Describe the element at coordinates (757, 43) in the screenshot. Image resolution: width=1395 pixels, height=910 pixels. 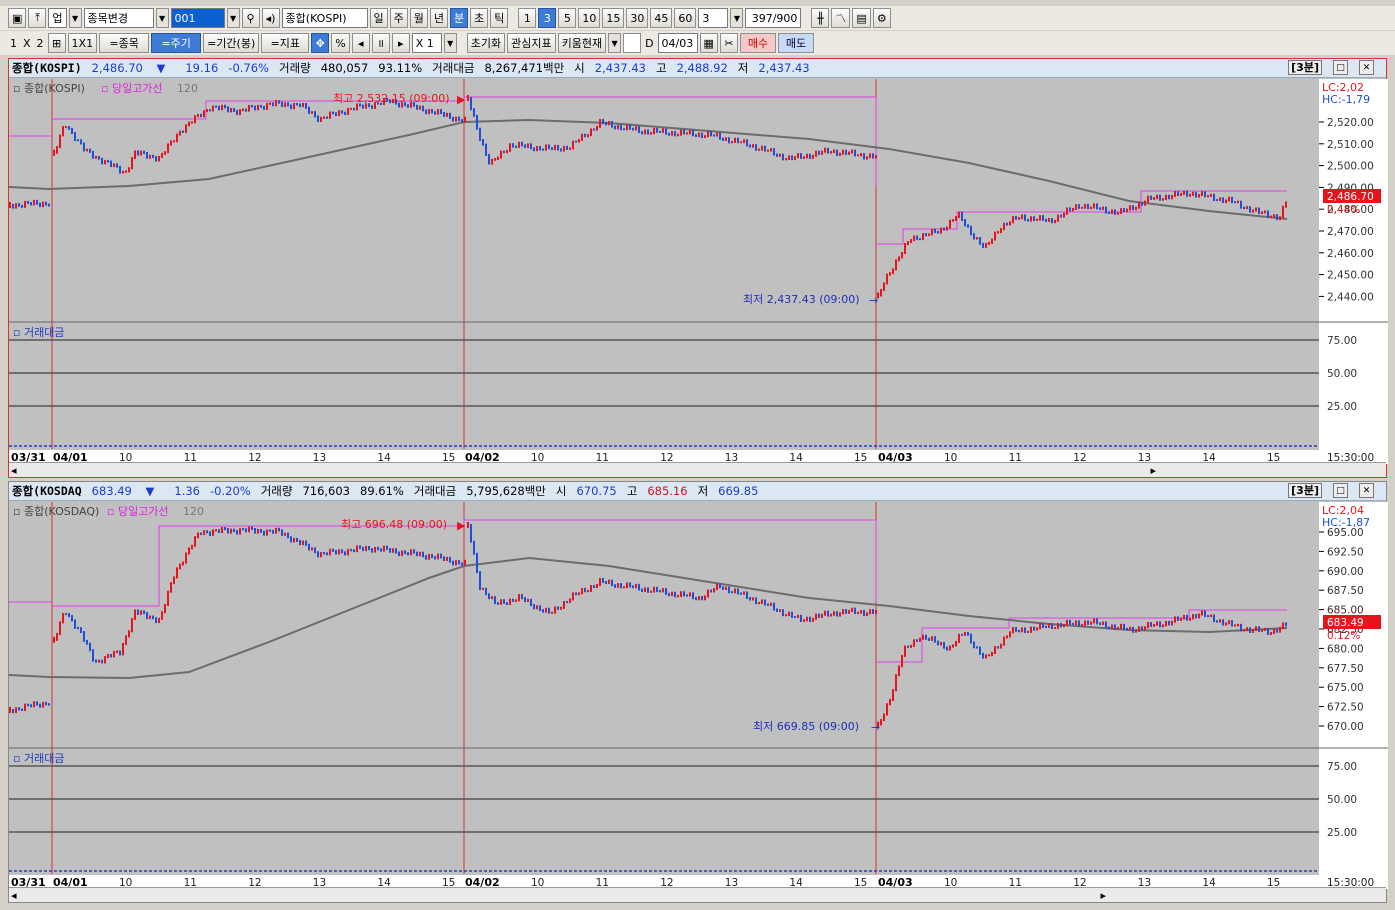
I see `buy-button: 매수` at that location.